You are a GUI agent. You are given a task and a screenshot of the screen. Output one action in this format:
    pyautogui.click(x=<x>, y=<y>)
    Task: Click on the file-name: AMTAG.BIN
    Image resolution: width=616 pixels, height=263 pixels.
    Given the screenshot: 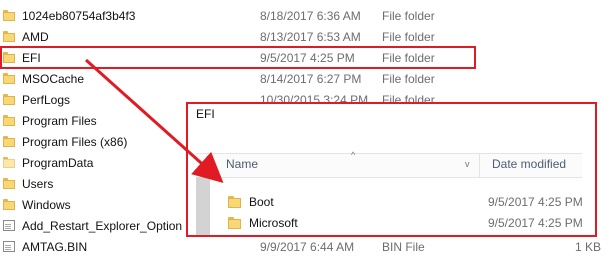 What is the action you would take?
    pyautogui.click(x=55, y=247)
    